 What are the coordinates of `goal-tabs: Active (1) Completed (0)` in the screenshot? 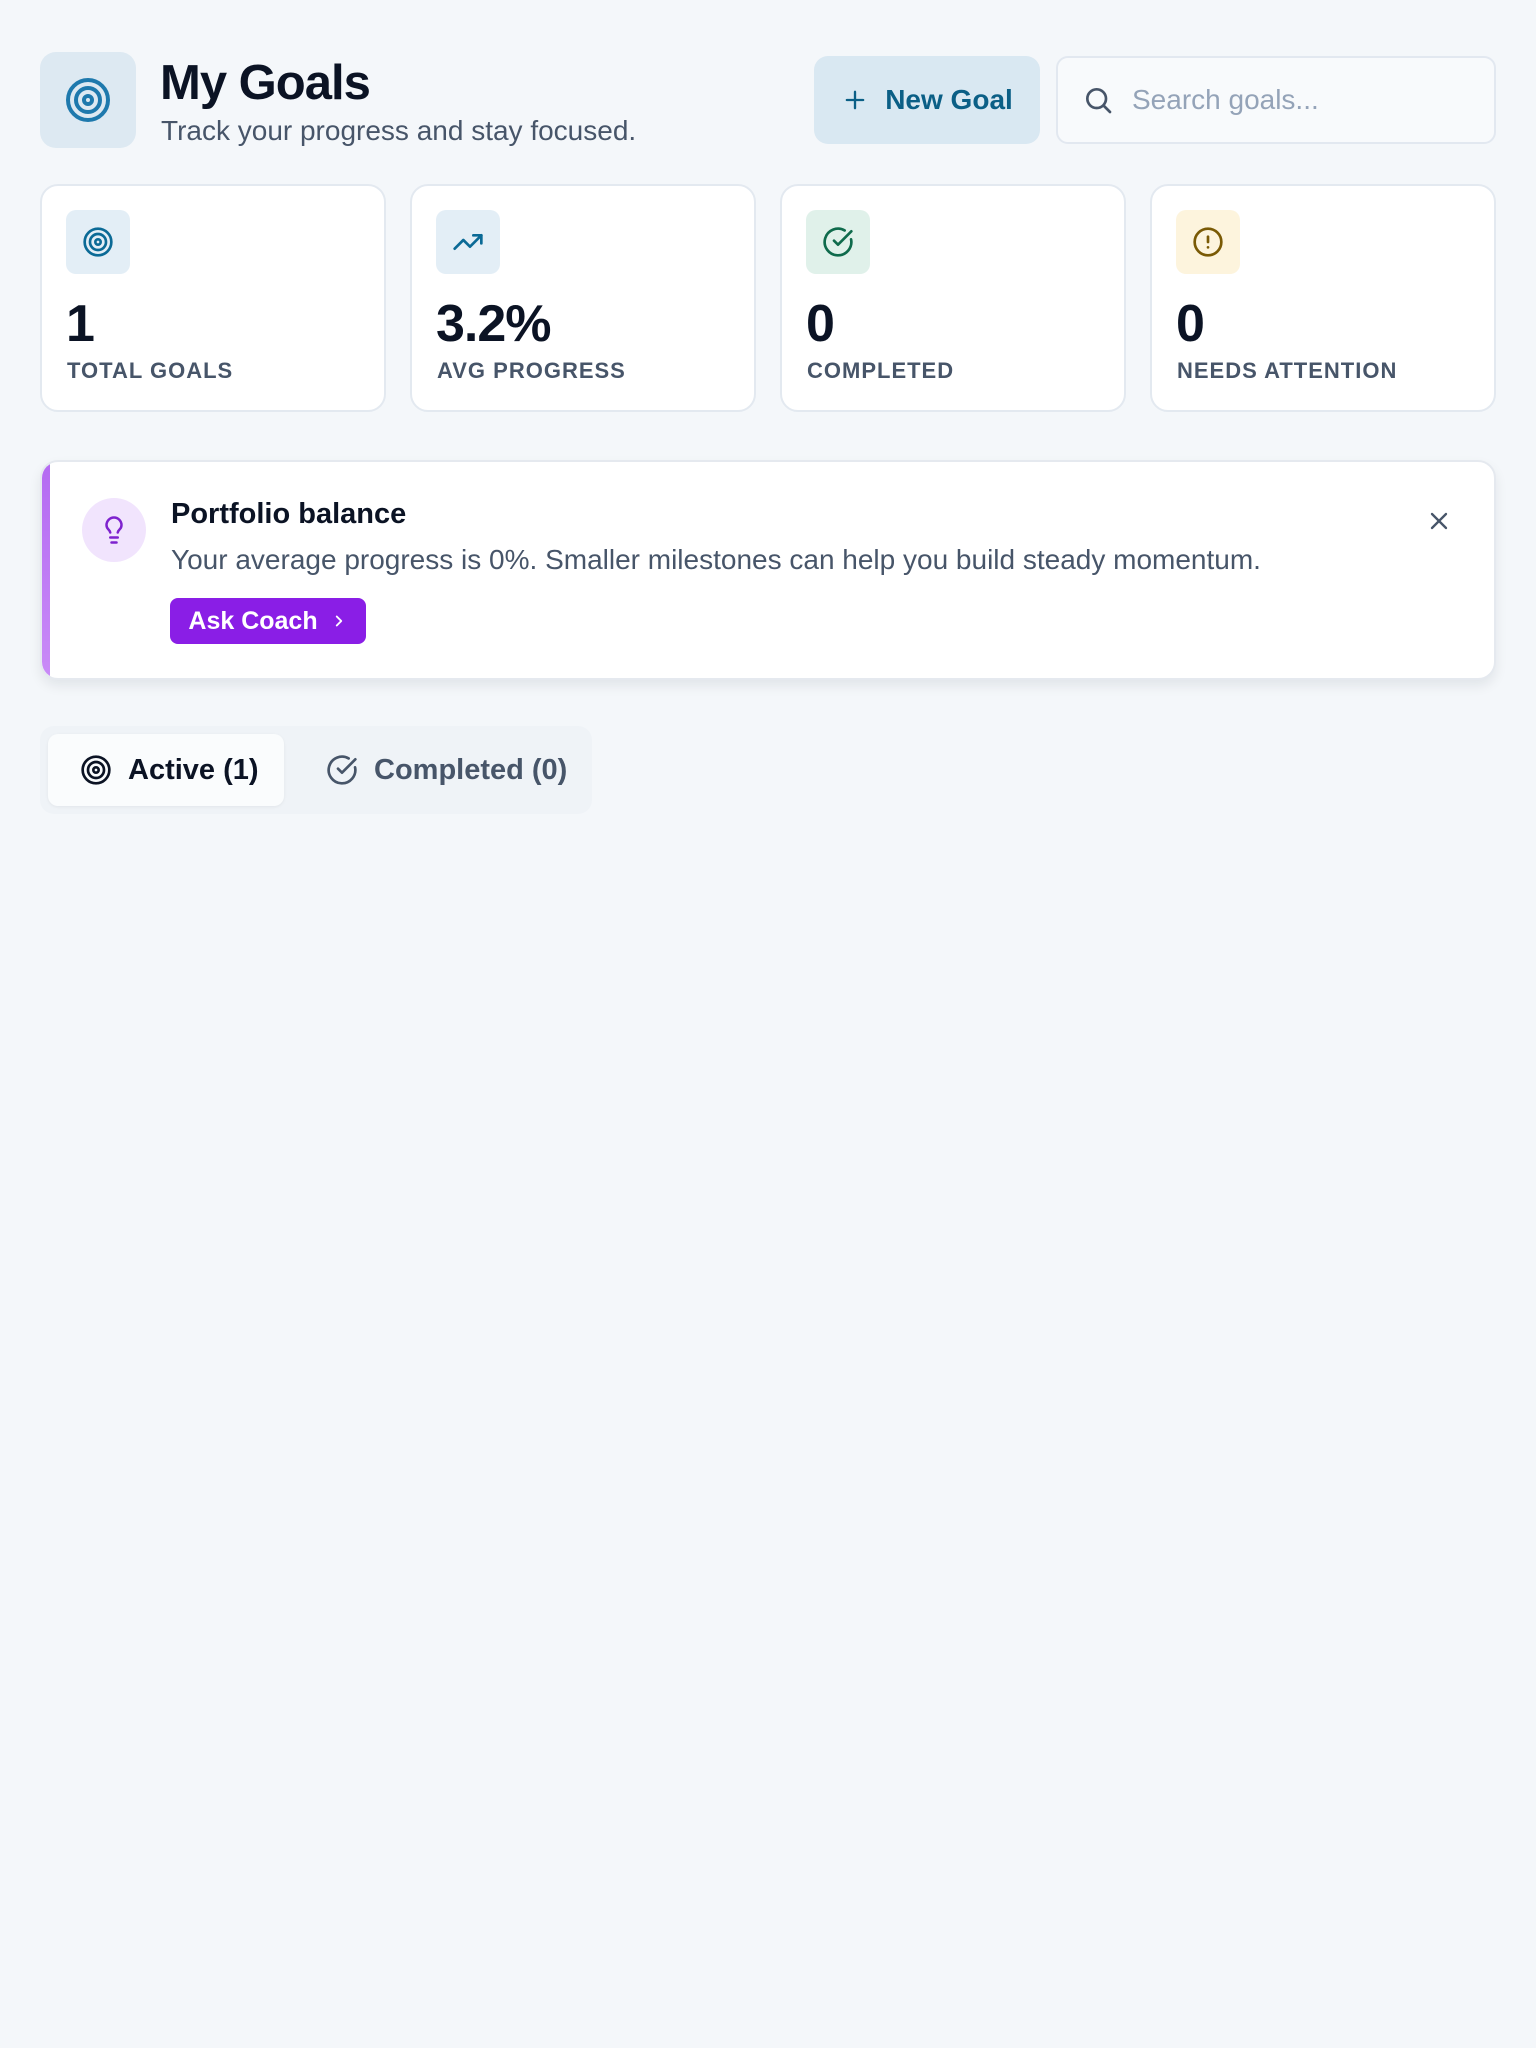 It's located at (316, 770).